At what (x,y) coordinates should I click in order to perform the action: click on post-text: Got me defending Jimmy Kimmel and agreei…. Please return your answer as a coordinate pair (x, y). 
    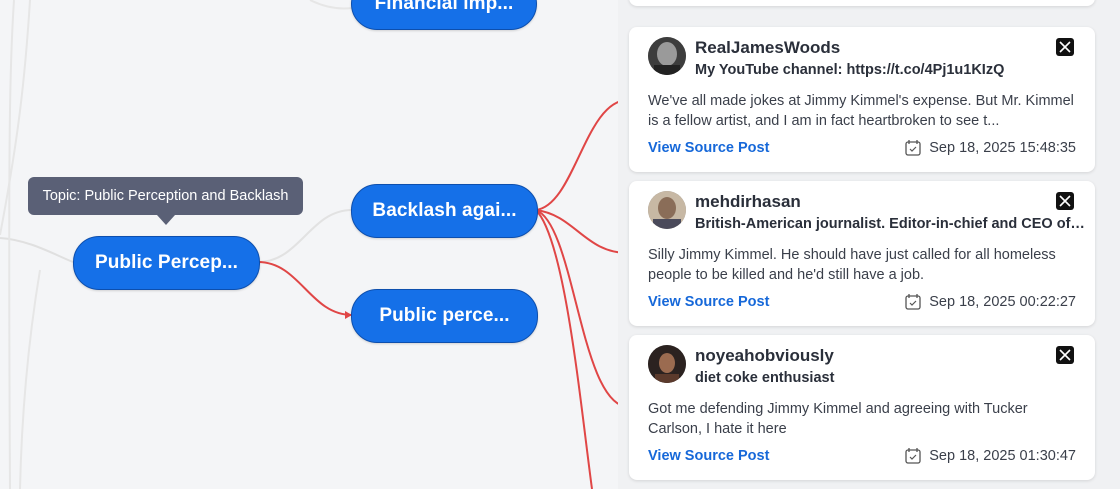
    Looking at the image, I should click on (838, 419).